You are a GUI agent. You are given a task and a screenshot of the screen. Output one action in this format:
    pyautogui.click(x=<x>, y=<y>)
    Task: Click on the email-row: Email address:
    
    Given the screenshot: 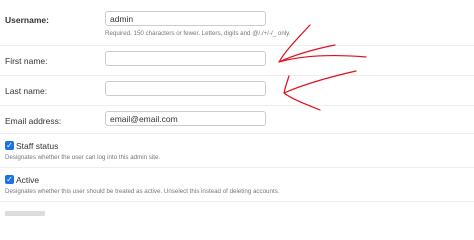 What is the action you would take?
    pyautogui.click(x=237, y=120)
    